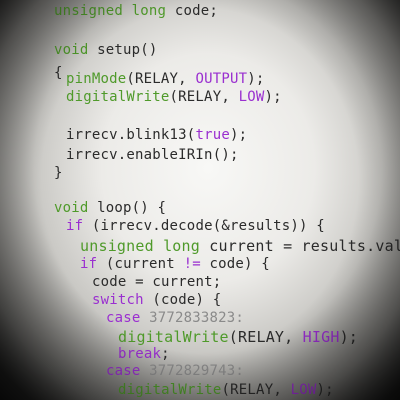 The height and width of the screenshot is (400, 400). I want to click on code-token: (current, so click(140, 264).